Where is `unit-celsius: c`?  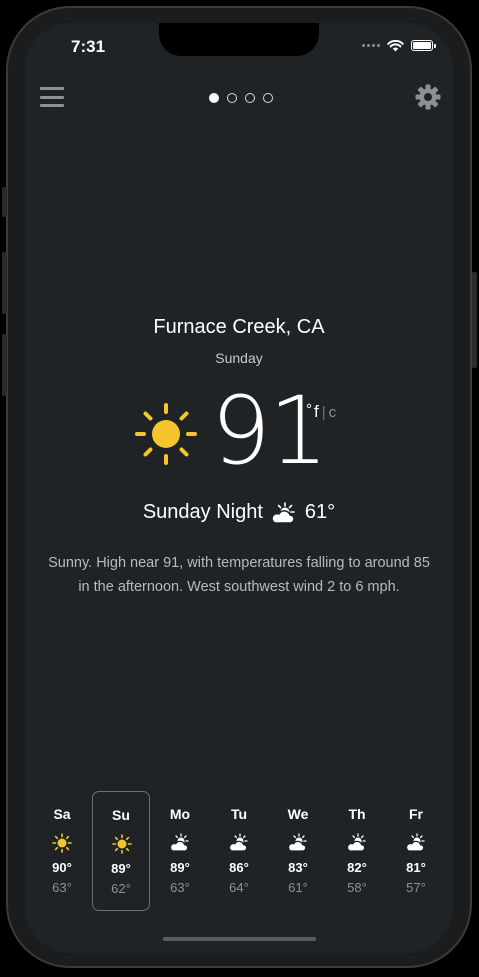
unit-celsius: c is located at coordinates (333, 412).